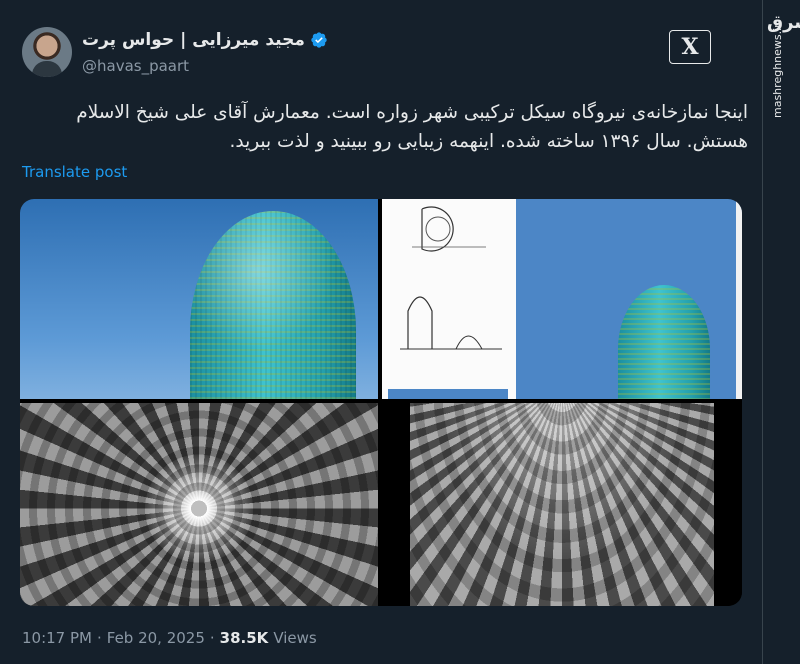 The image size is (800, 664). I want to click on media-photo-dome, so click(199, 299).